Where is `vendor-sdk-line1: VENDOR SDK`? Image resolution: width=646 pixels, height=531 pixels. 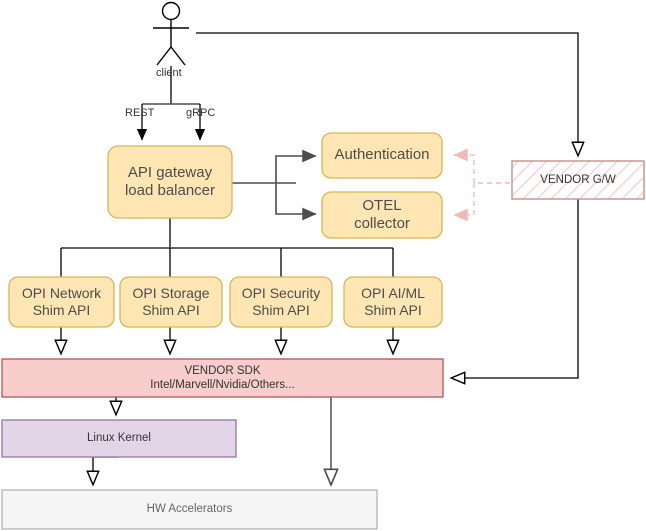 vendor-sdk-line1: VENDOR SDK is located at coordinates (222, 370).